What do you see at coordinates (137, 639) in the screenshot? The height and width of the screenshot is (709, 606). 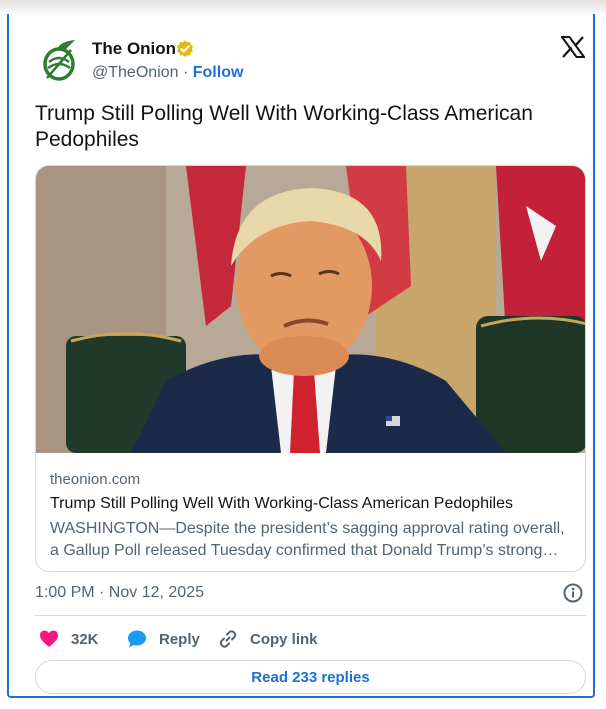 I see `speech-bubble-icon` at bounding box center [137, 639].